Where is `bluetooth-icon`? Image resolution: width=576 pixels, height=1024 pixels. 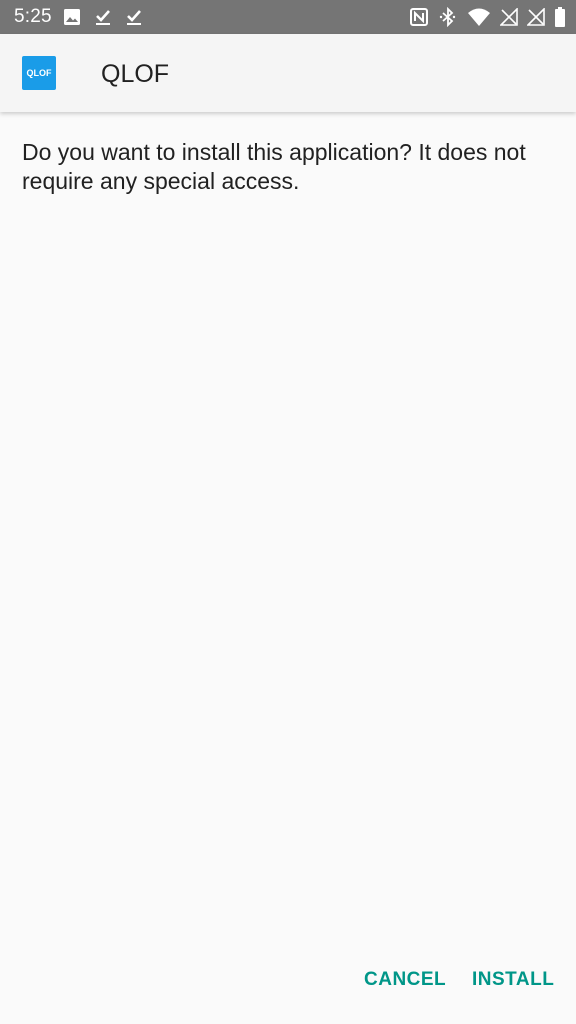
bluetooth-icon is located at coordinates (447, 17).